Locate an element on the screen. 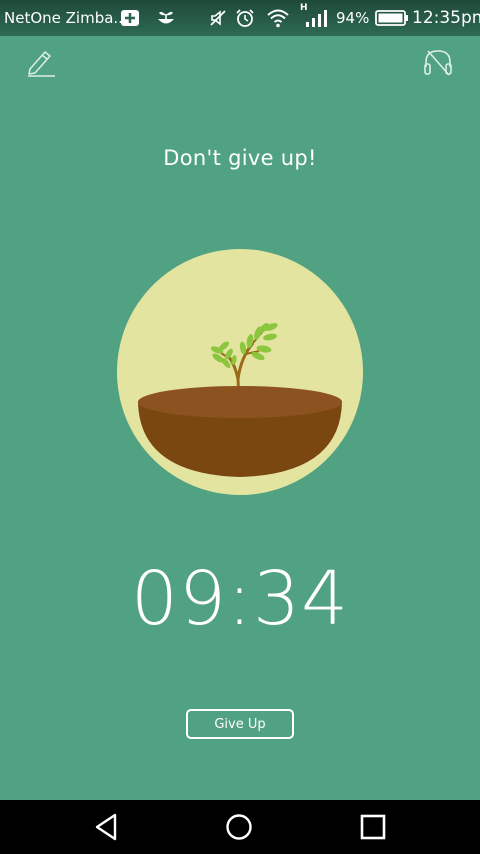 The image size is (480, 854). status-clock: 12:35pm is located at coordinates (446, 18).